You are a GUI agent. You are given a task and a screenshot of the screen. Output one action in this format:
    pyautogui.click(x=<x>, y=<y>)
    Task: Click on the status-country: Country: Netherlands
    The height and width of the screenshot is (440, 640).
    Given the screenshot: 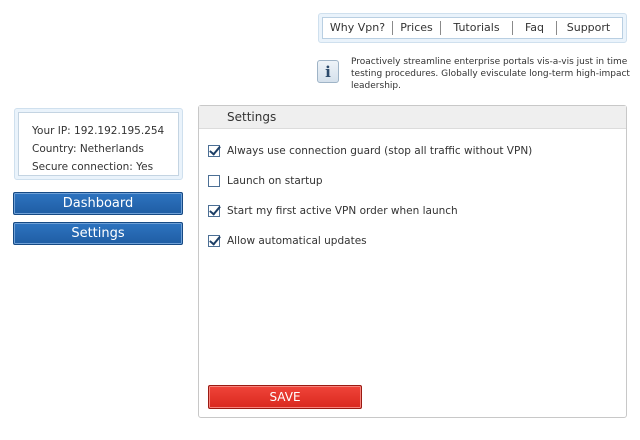 What is the action you would take?
    pyautogui.click(x=88, y=149)
    